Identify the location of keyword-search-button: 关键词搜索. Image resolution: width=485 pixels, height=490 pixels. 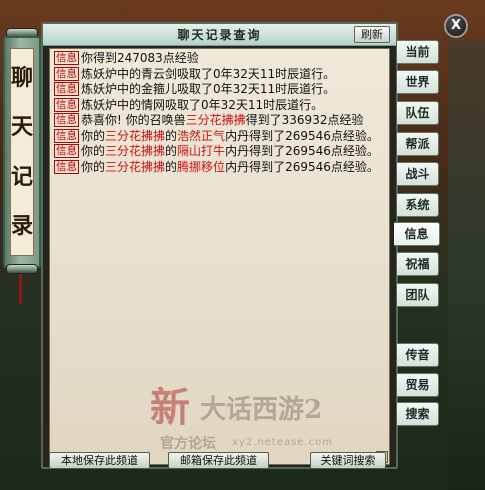
(348, 460).